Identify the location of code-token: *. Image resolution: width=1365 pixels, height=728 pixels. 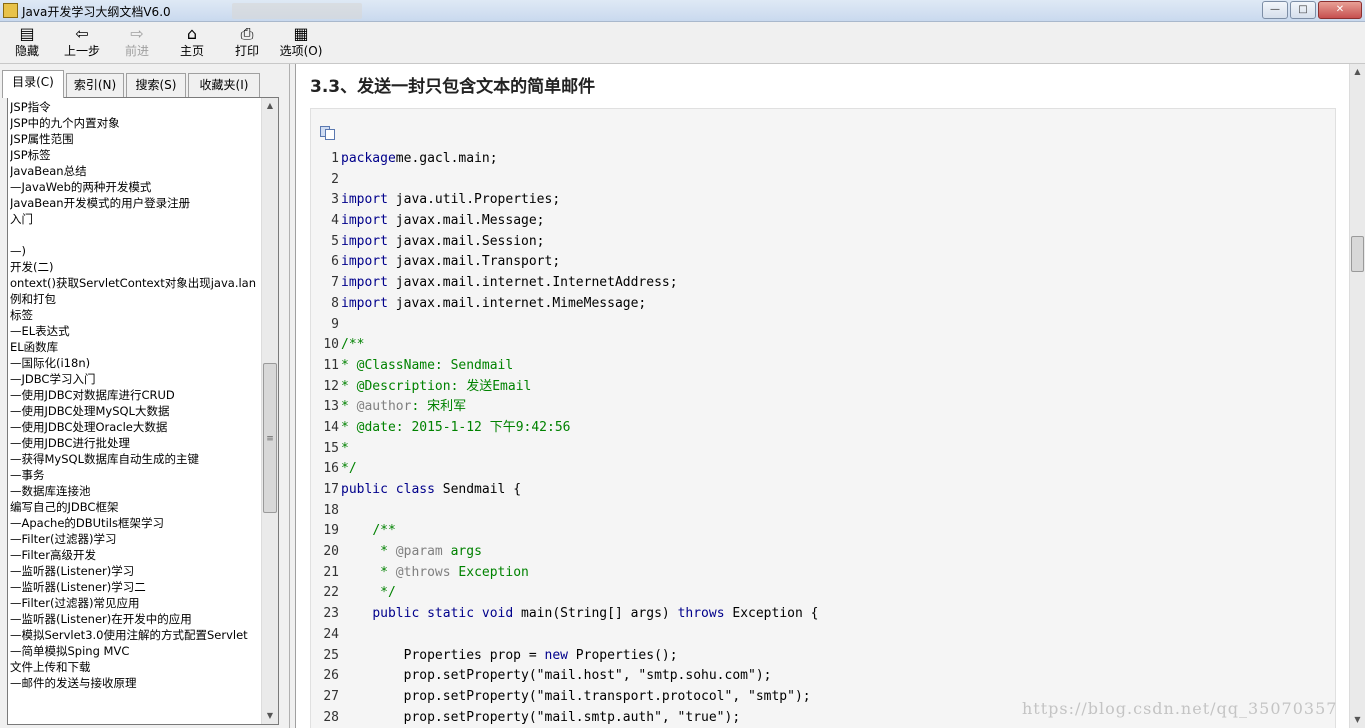
(349, 407).